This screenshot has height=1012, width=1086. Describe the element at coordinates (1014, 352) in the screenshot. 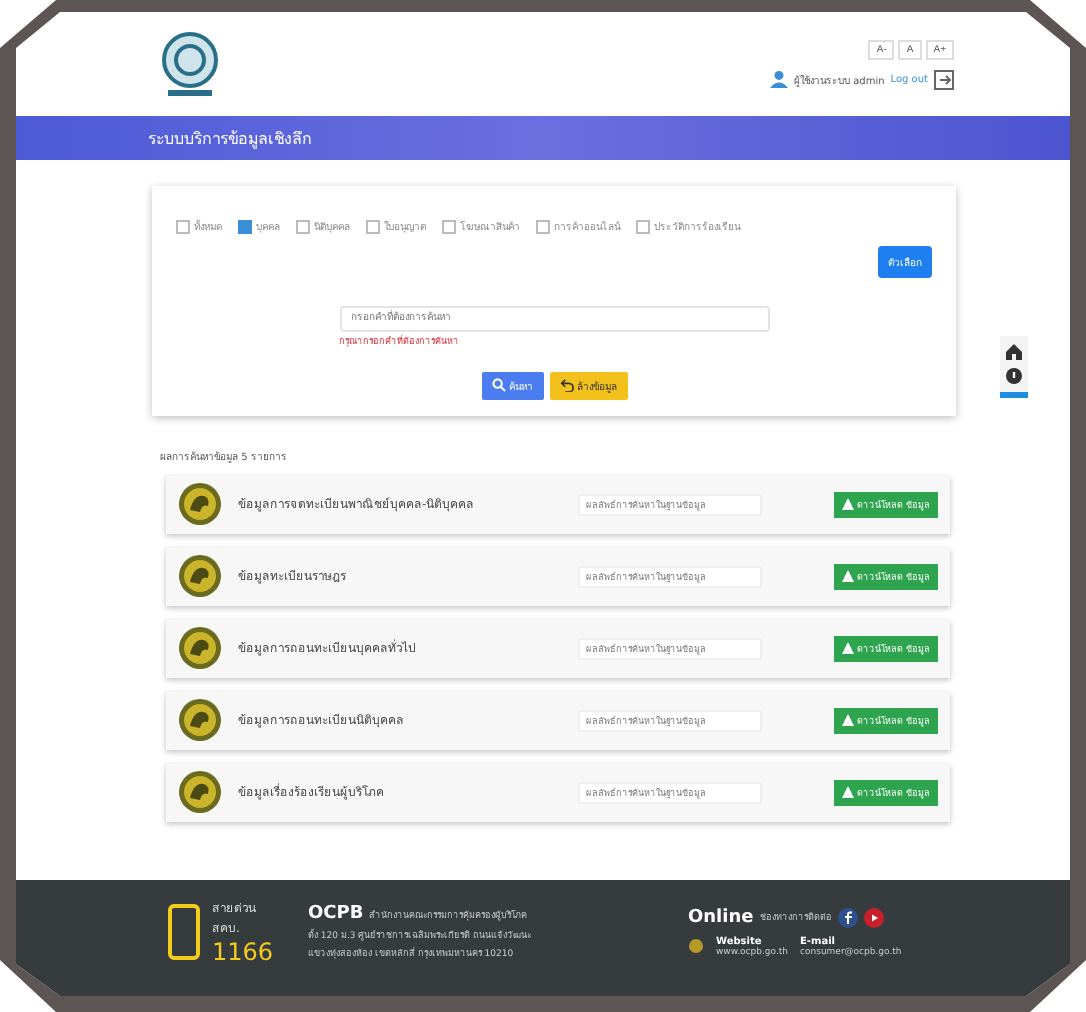

I see `home-icon` at that location.